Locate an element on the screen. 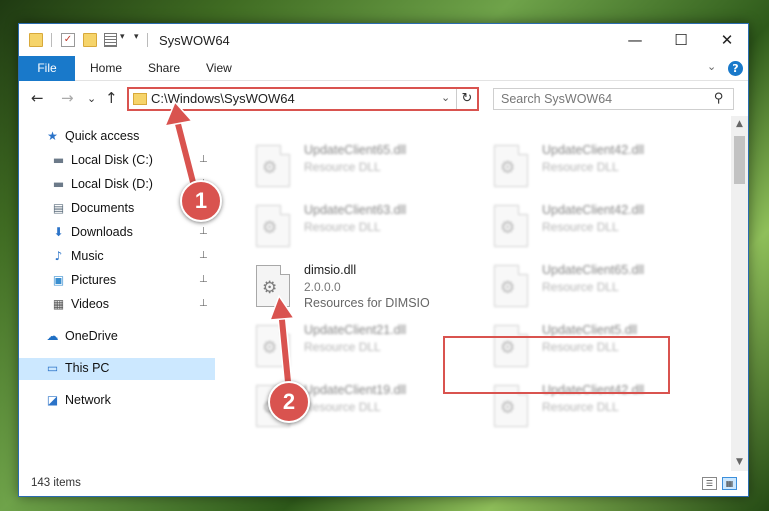 The height and width of the screenshot is (511, 769). network-icon: ◪ is located at coordinates (52, 400).